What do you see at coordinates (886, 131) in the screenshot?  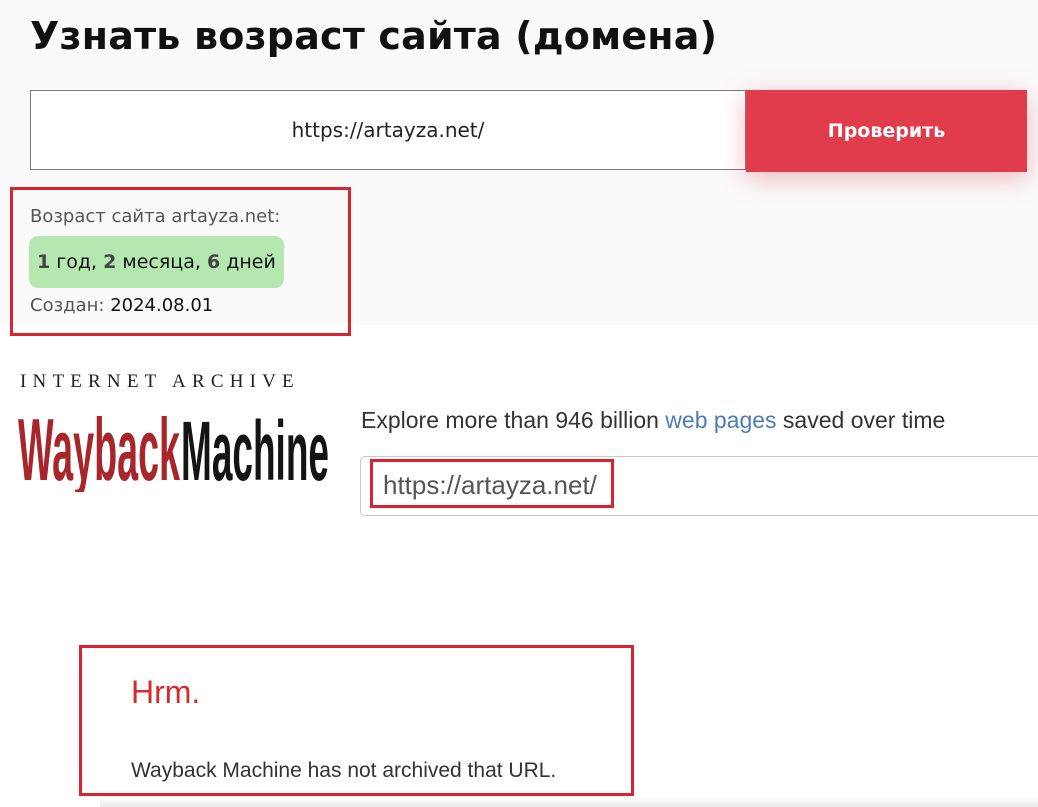 I see `check-button: Проверить` at bounding box center [886, 131].